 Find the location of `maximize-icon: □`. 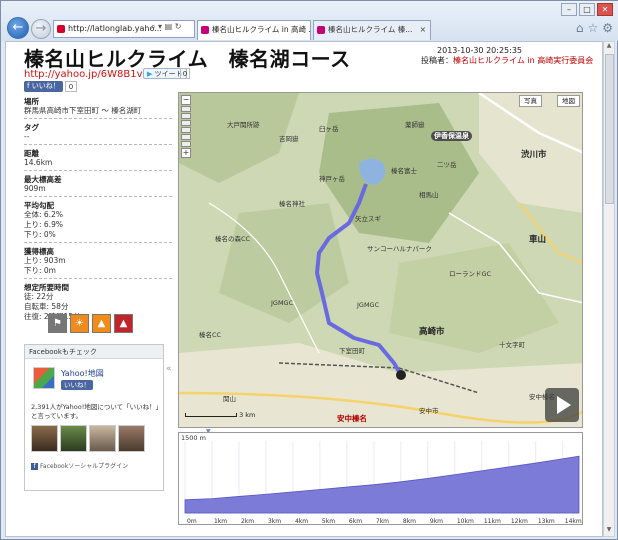

maximize-icon: □ is located at coordinates (587, 9).